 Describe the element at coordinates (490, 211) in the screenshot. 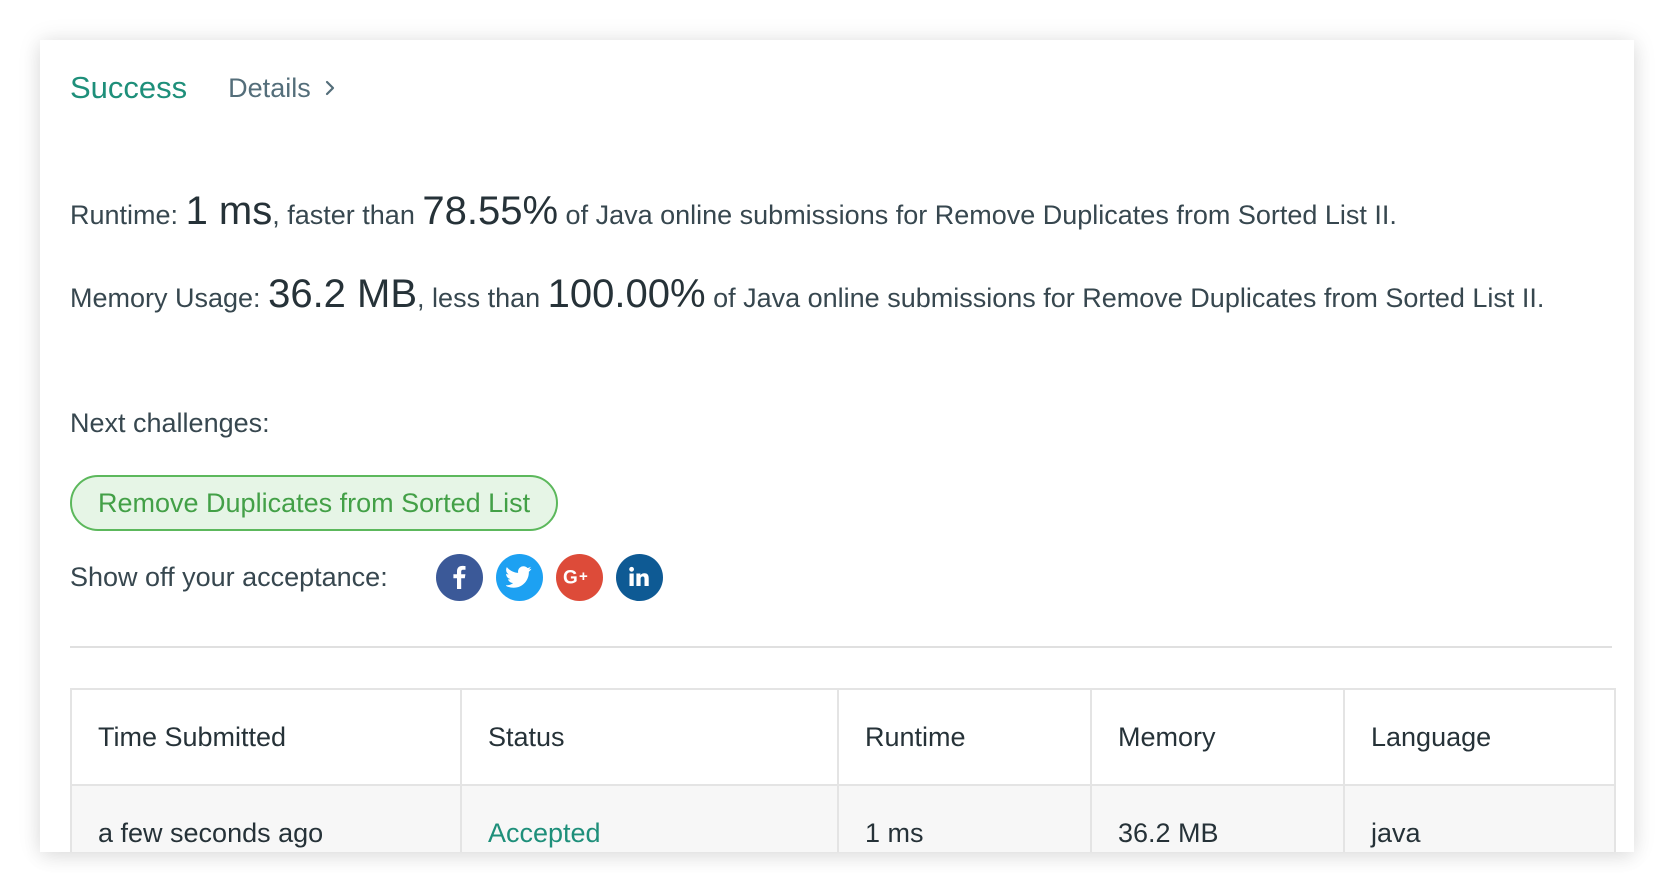

I see `runtime-percent: 78.55%` at that location.